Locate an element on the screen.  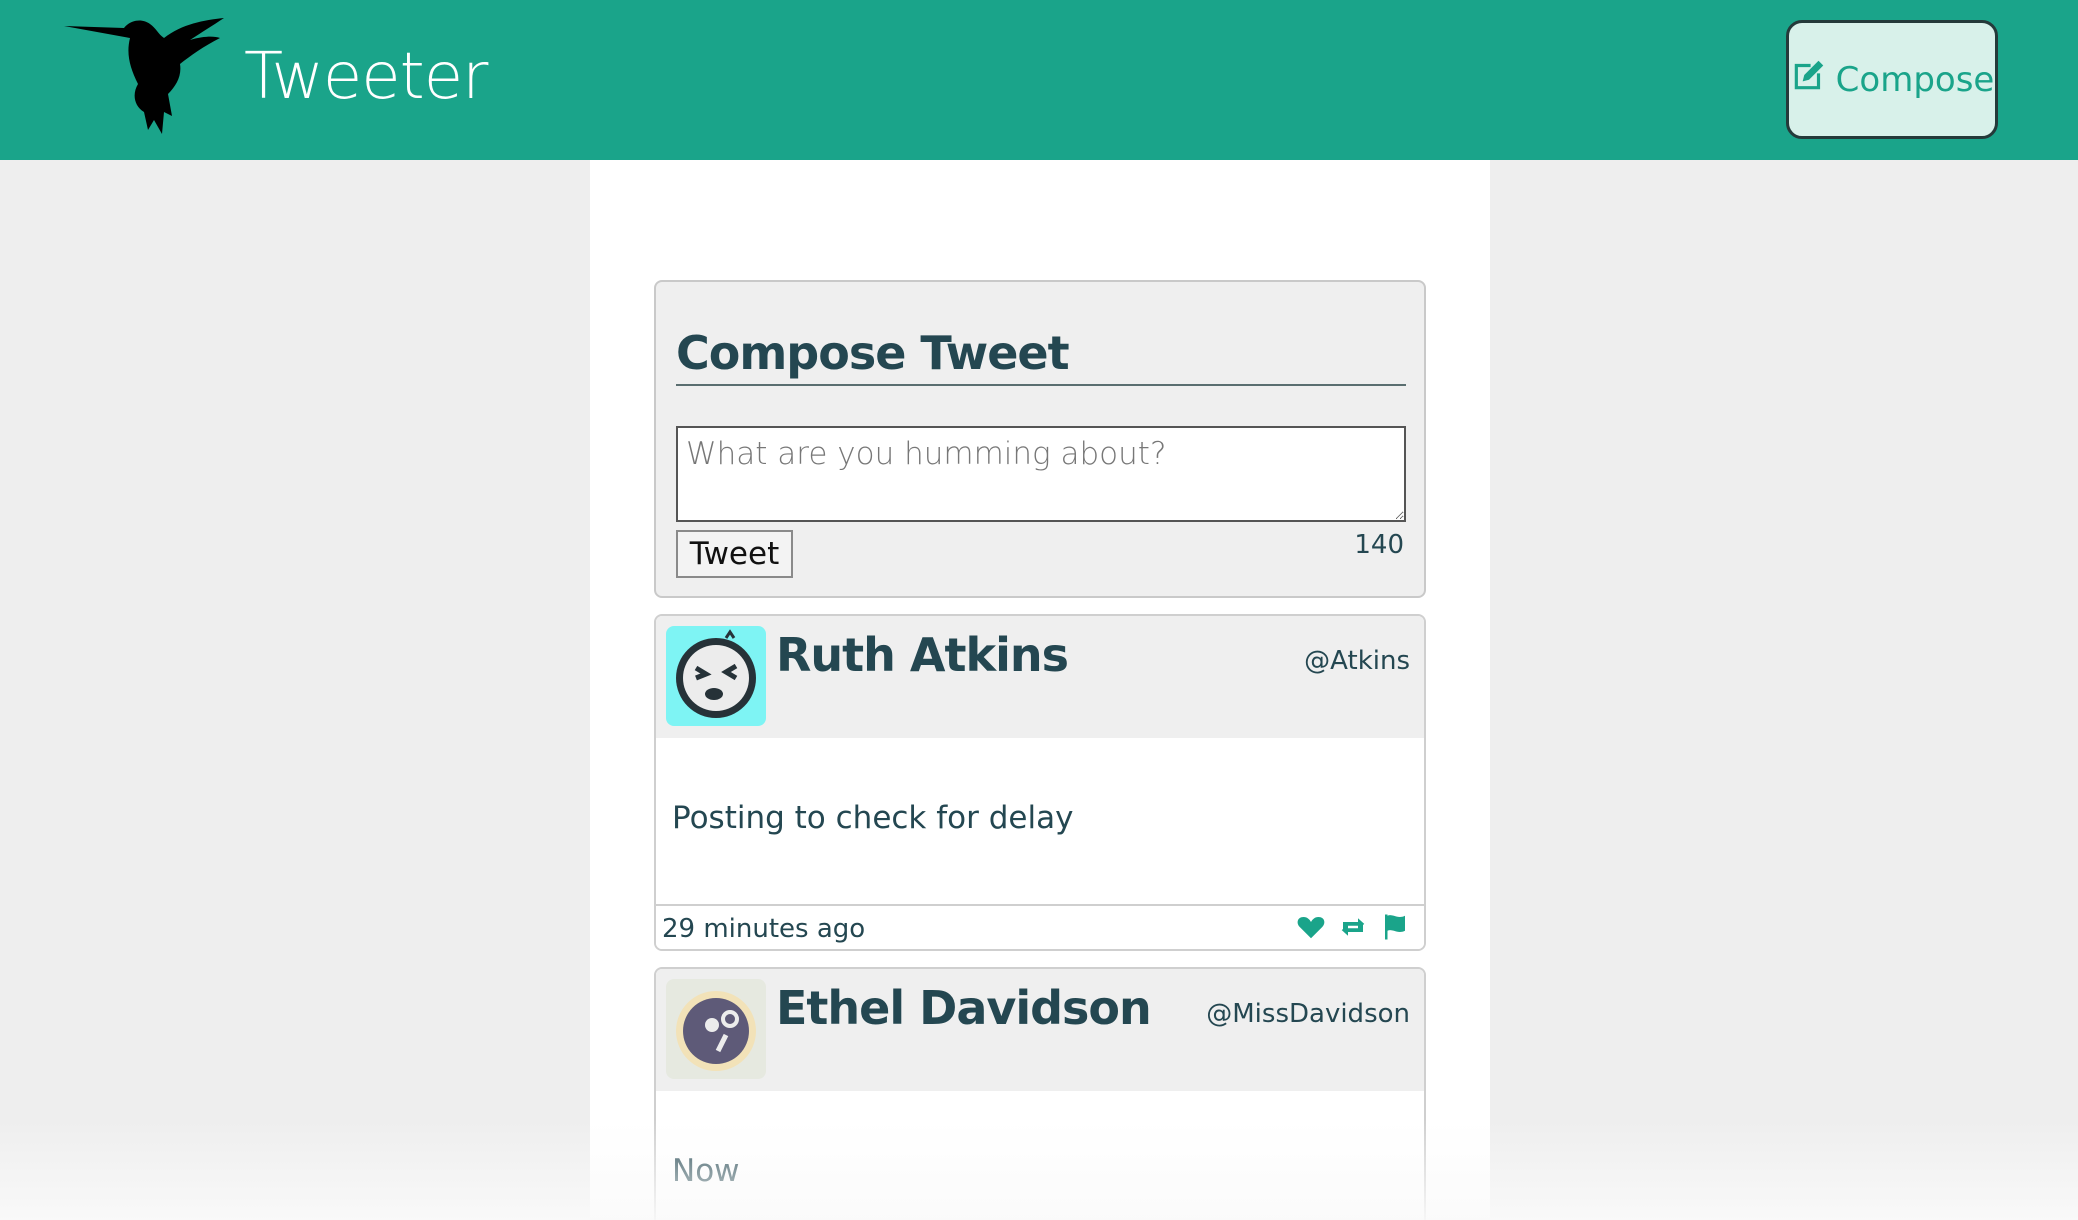
navbar: Tweeter Compose is located at coordinates (1039, 80).